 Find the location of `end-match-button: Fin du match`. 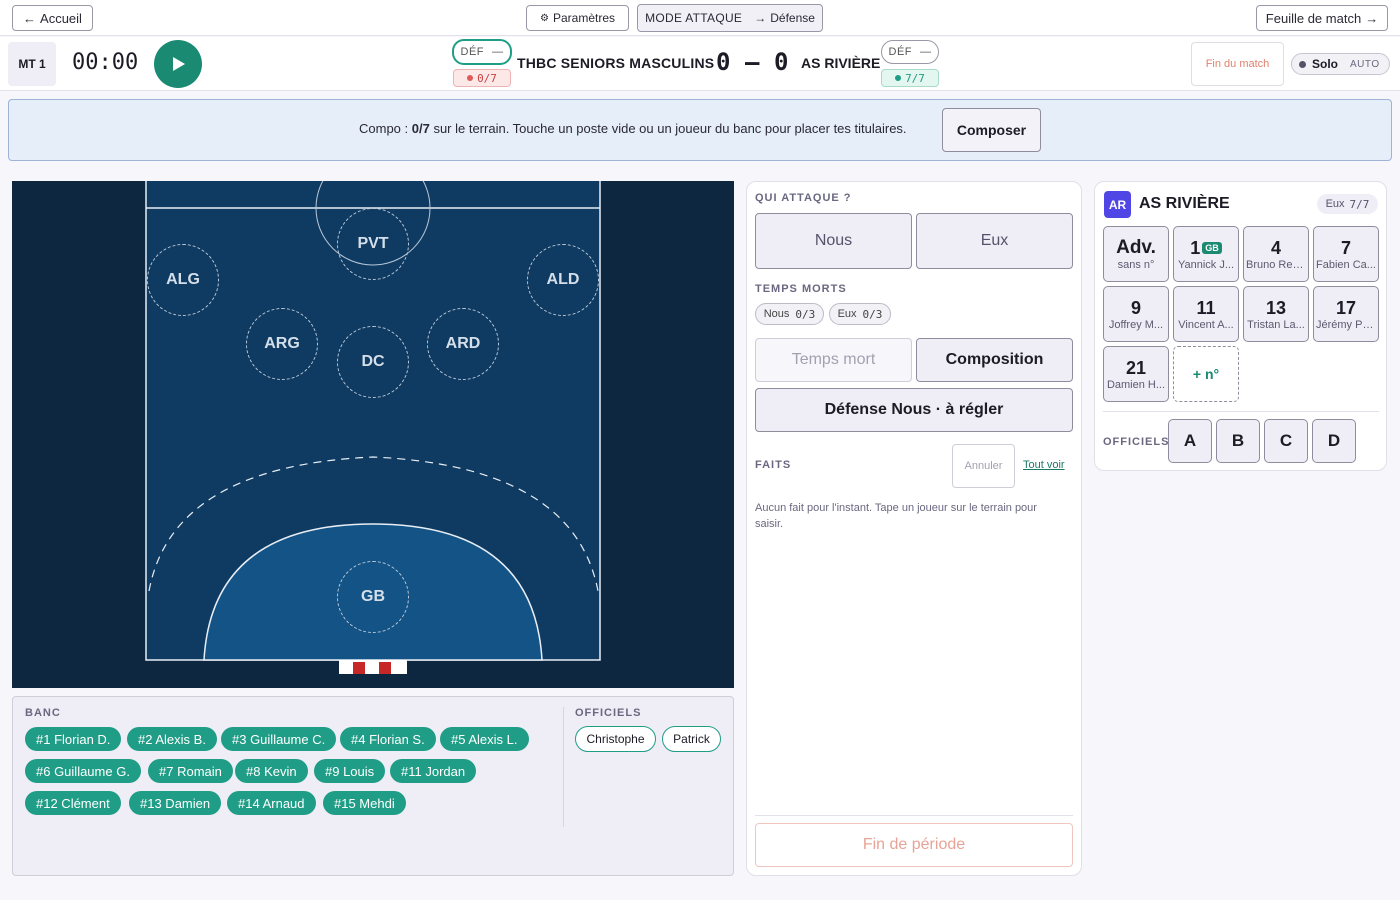

end-match-button: Fin du match is located at coordinates (1237, 64).